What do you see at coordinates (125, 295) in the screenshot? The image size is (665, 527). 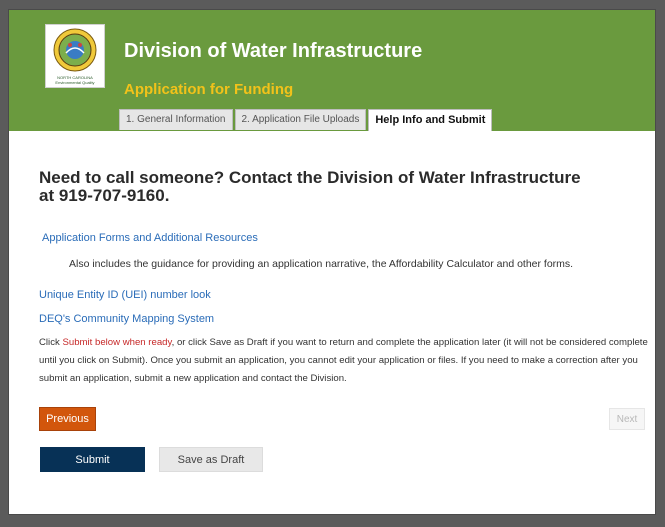 I see `uei-lookup-link: Unique Entity ID (UEI) number look` at bounding box center [125, 295].